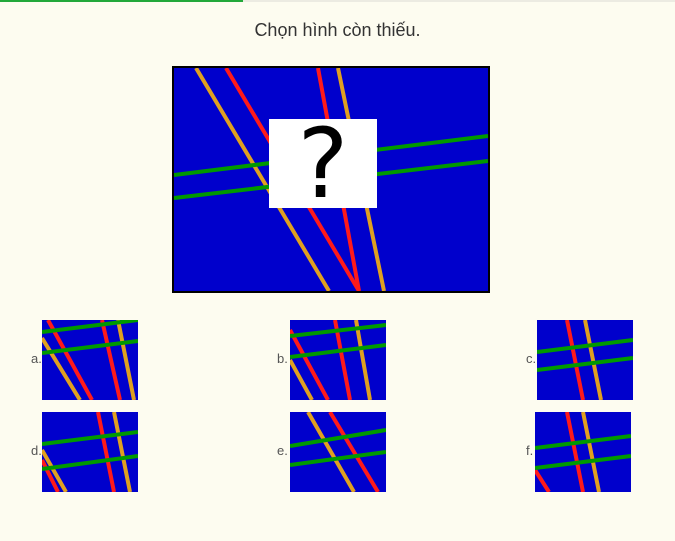 This screenshot has height=541, width=675. Describe the element at coordinates (529, 450) in the screenshot. I see `option-f-label: f.` at that location.